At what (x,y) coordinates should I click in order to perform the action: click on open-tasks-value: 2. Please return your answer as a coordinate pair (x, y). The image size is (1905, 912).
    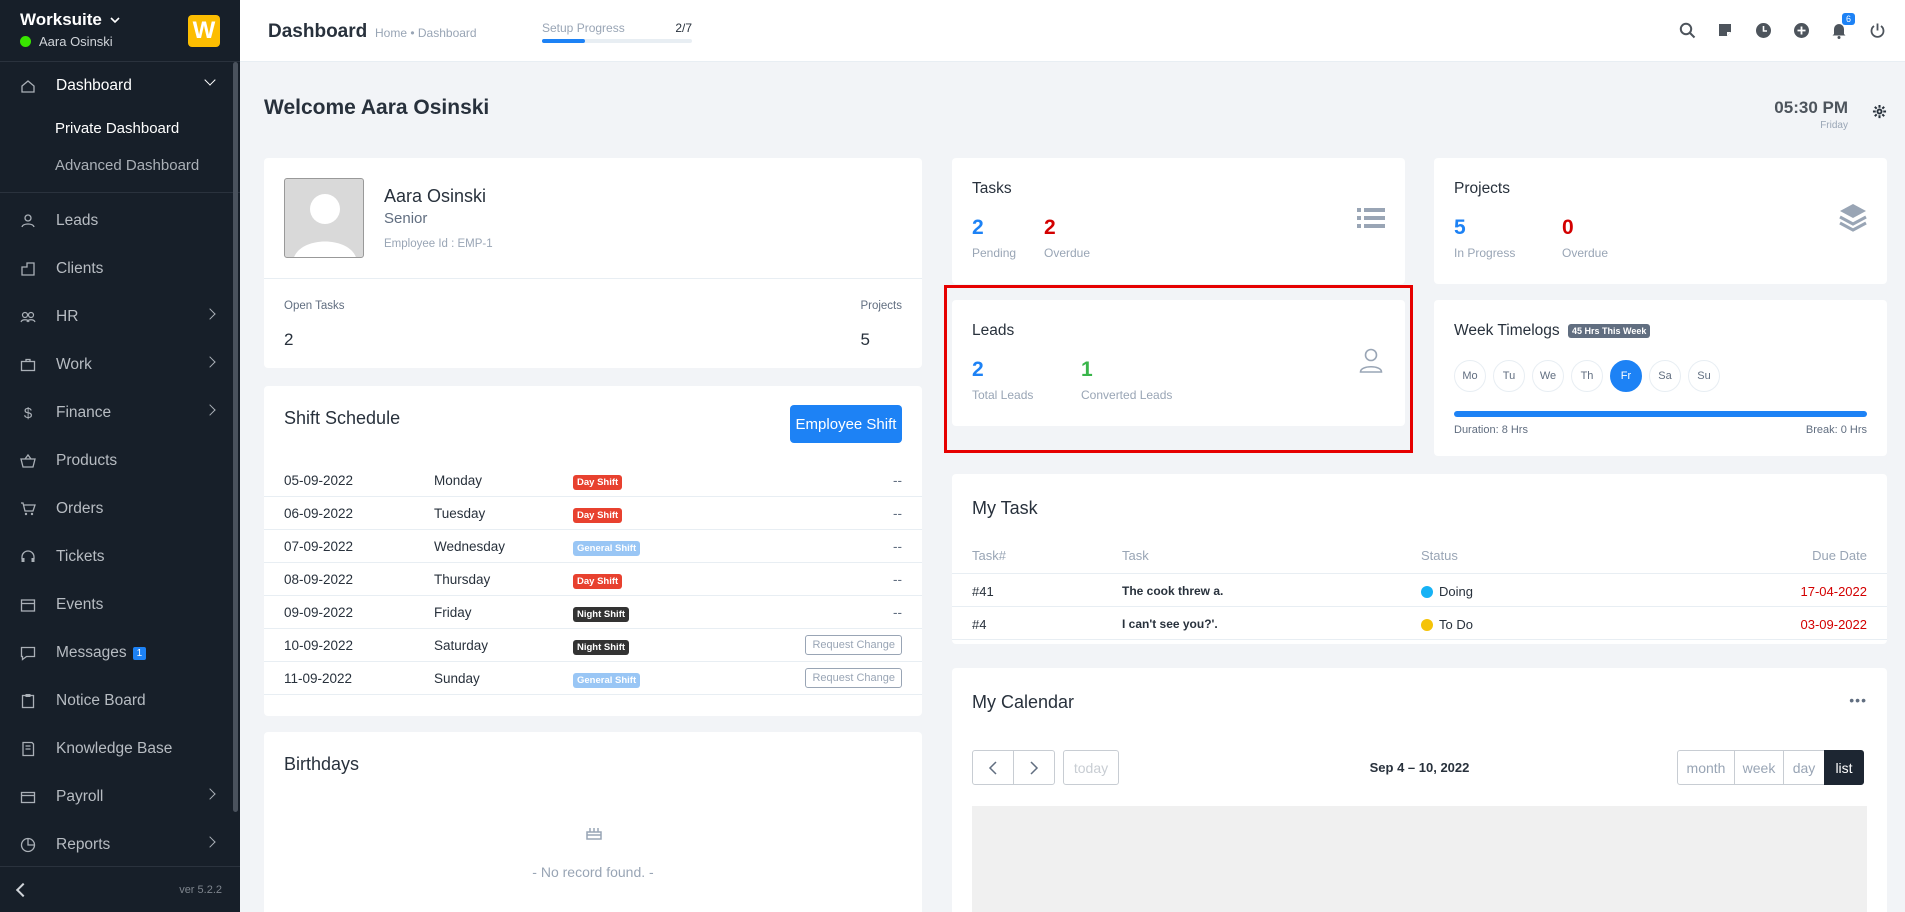
    Looking at the image, I should click on (288, 340).